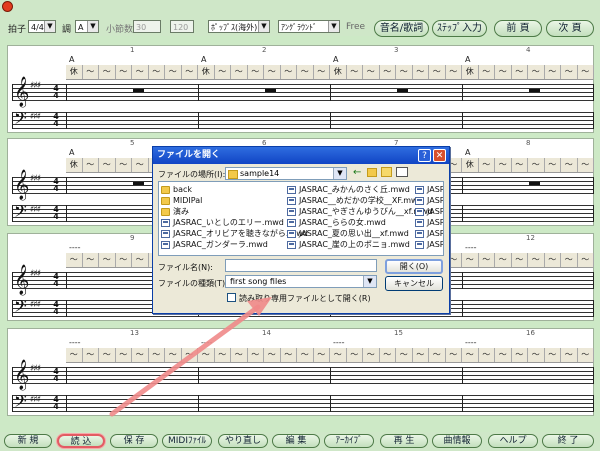  Describe the element at coordinates (301, 265) in the screenshot. I see `filename-input` at that location.